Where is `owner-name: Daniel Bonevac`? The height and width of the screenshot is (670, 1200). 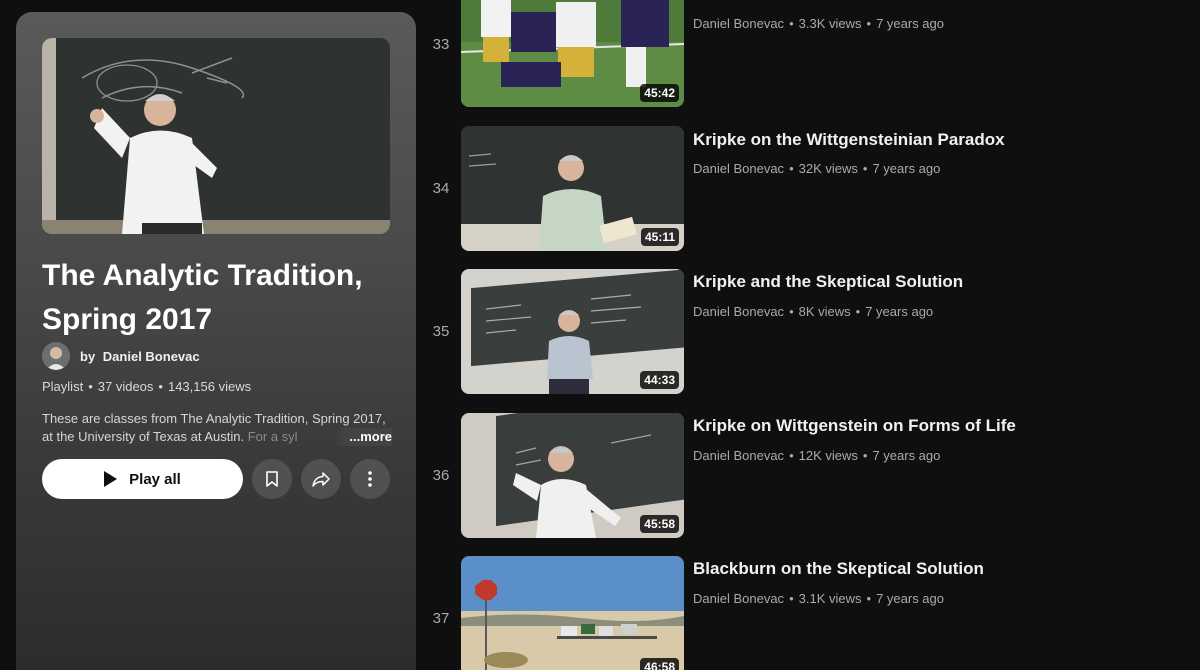
owner-name: Daniel Bonevac is located at coordinates (151, 356).